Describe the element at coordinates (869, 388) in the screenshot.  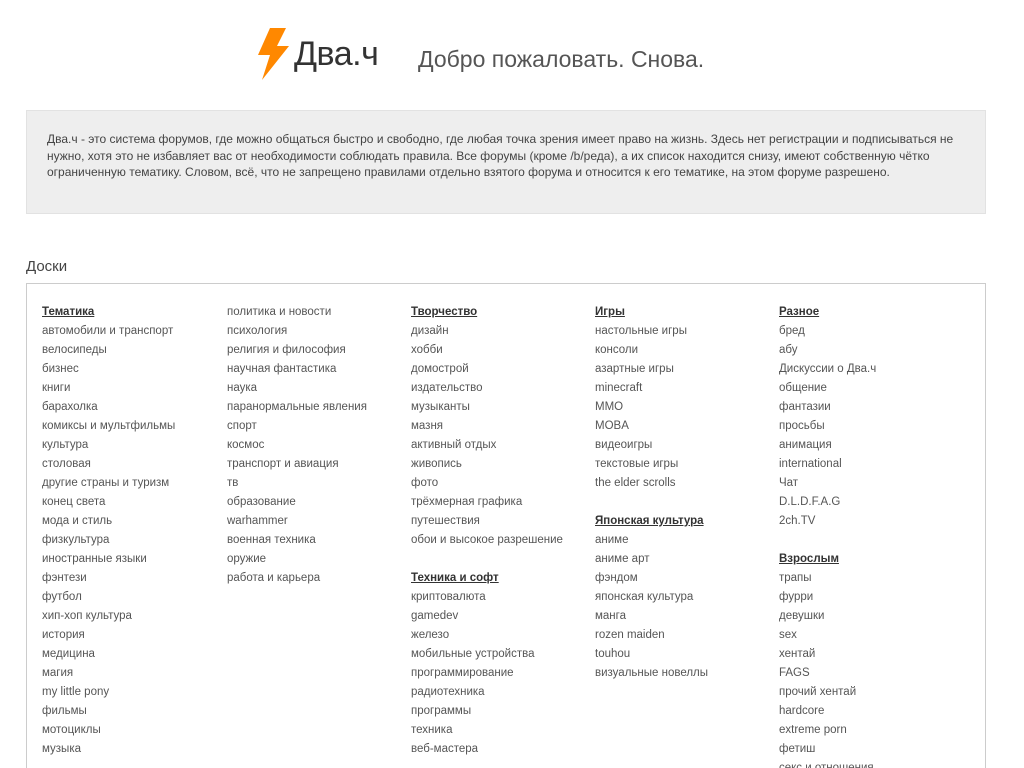
I see `board-link: общение` at that location.